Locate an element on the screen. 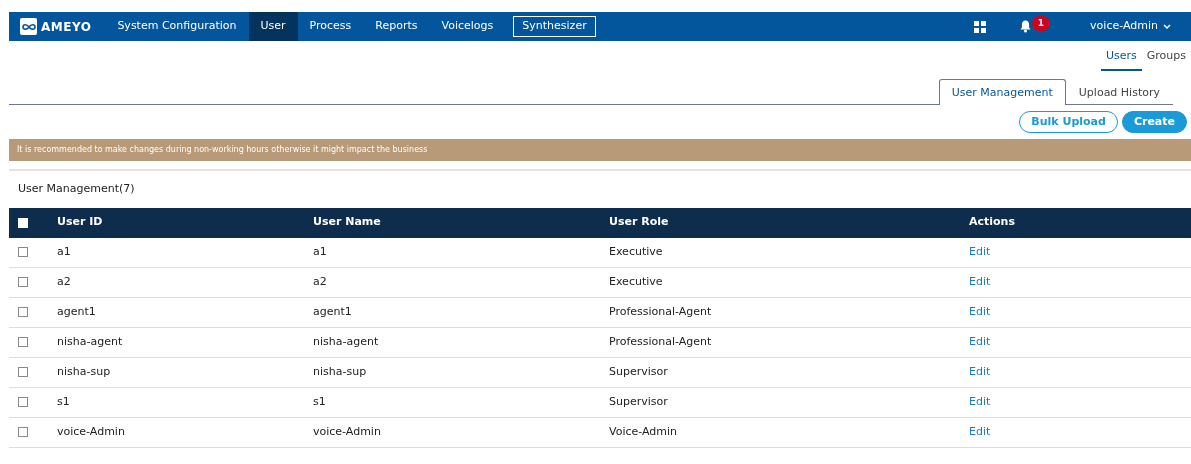 This screenshot has width=1191, height=464. chevron-icon is located at coordinates (1167, 26).